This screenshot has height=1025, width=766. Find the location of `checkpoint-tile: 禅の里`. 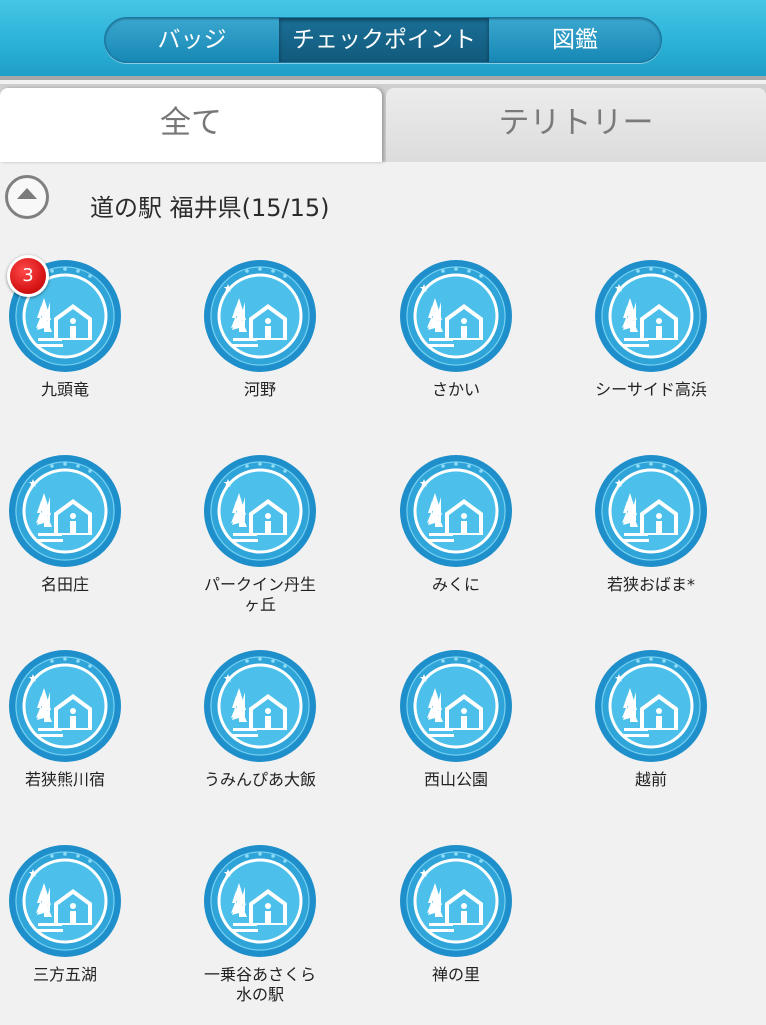

checkpoint-tile: 禅の里 is located at coordinates (456, 930).